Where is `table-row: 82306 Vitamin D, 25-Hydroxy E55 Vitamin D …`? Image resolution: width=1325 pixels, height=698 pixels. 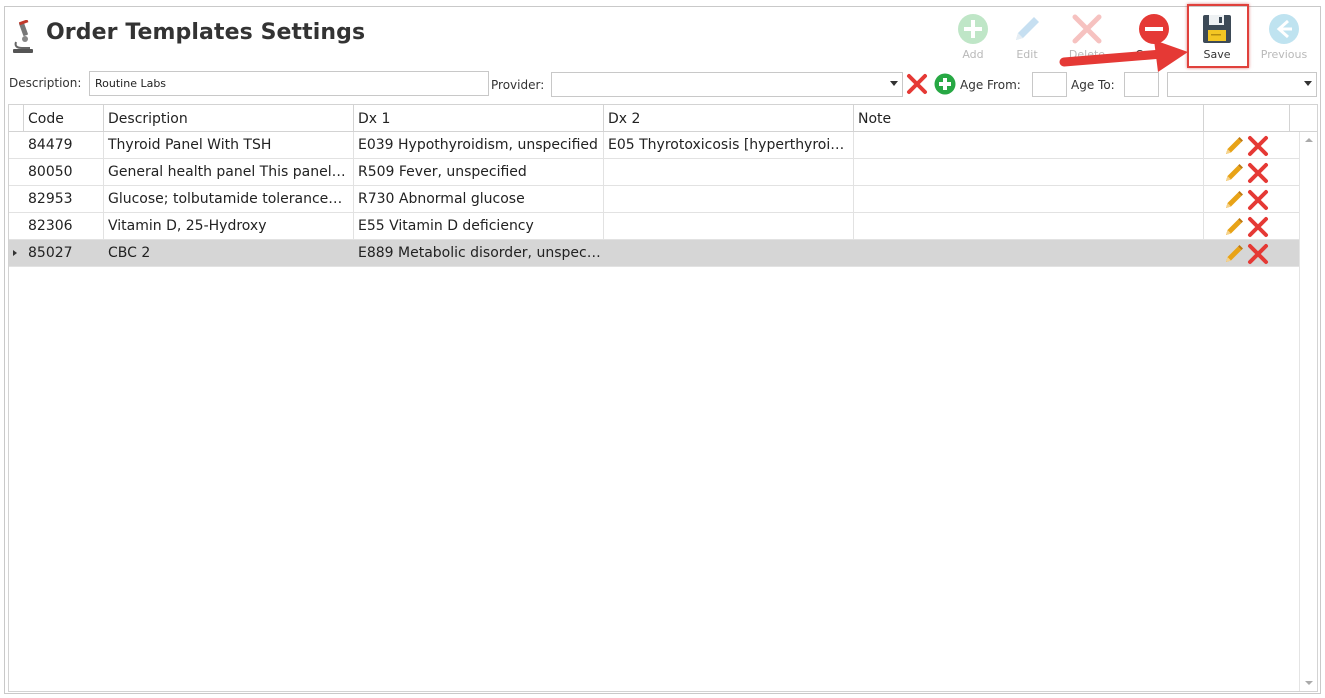
table-row: 82306 Vitamin D, 25-Hydroxy E55 Vitamin D … is located at coordinates (654, 226).